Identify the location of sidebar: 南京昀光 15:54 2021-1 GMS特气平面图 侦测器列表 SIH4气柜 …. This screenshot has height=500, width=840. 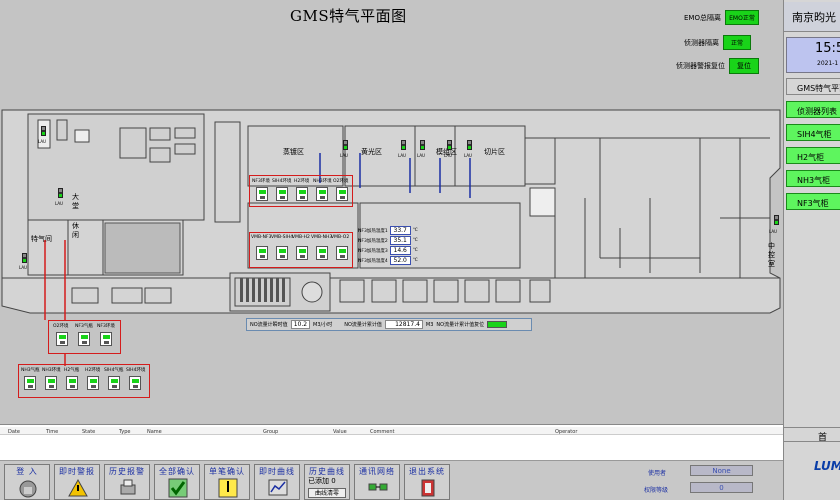
(811, 250).